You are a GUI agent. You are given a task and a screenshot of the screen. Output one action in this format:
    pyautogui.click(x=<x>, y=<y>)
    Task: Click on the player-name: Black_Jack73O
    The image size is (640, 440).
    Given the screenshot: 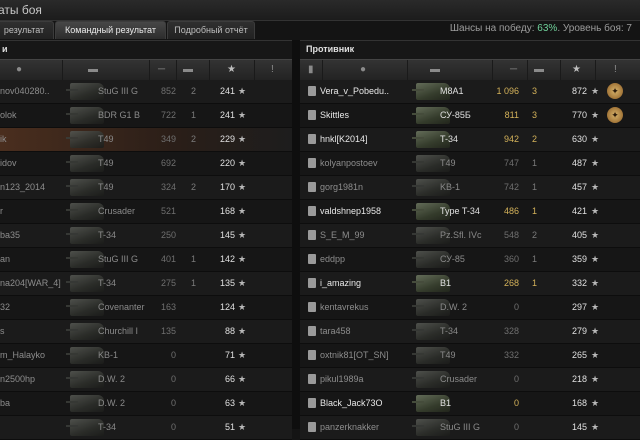 What is the action you would take?
    pyautogui.click(x=351, y=403)
    